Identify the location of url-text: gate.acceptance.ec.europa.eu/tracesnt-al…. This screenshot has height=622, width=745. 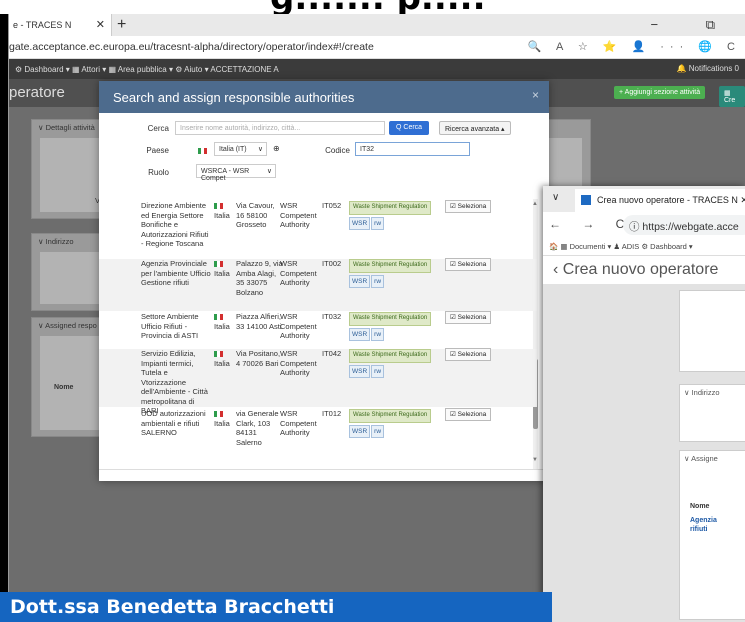
(191, 47).